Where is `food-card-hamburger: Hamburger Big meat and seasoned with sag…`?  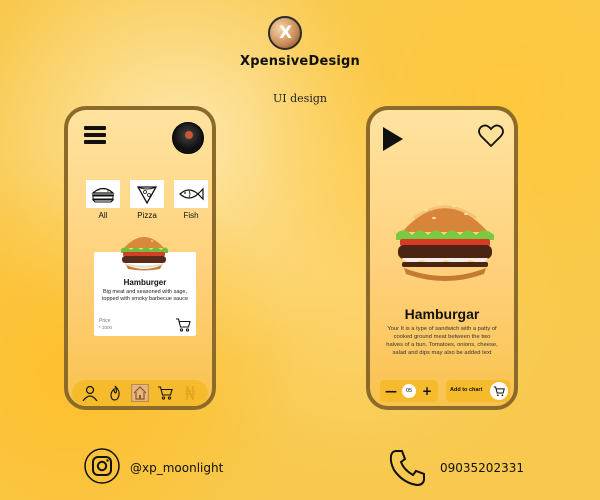 food-card-hamburger: Hamburger Big meat and seasoned with sag… is located at coordinates (145, 285).